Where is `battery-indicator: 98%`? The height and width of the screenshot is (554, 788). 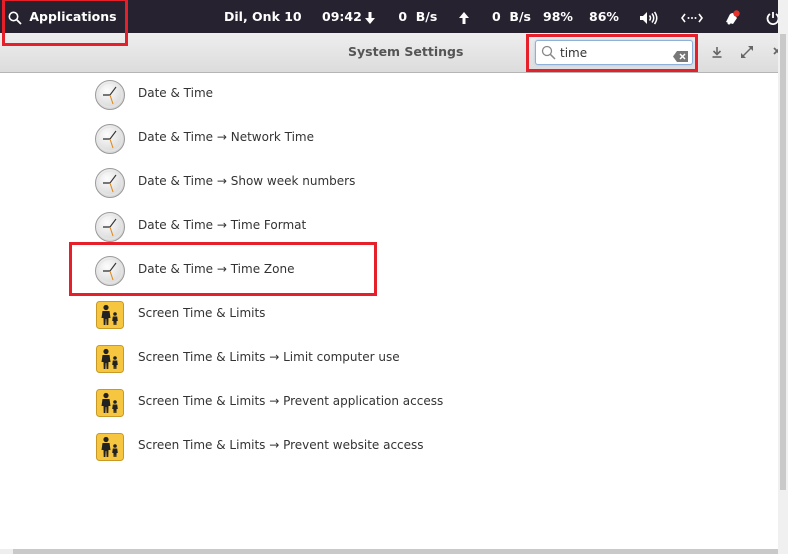 battery-indicator: 98% is located at coordinates (558, 16).